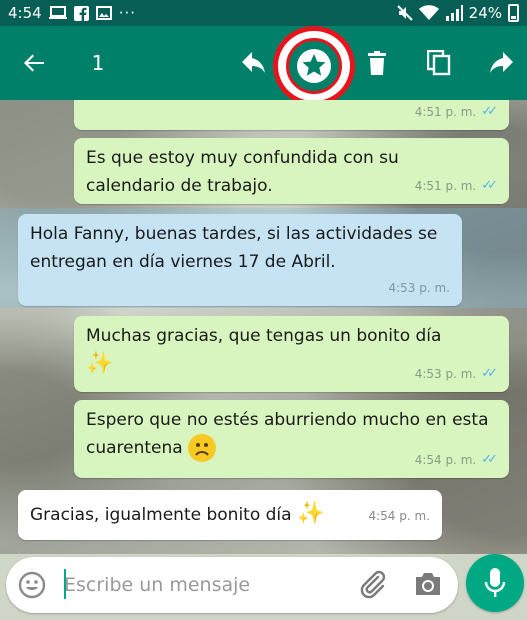 This screenshot has height=620, width=527. What do you see at coordinates (291, 115) in the screenshot?
I see `message-bubble-outgoing: 4:51 p. m. ✓✓` at bounding box center [291, 115].